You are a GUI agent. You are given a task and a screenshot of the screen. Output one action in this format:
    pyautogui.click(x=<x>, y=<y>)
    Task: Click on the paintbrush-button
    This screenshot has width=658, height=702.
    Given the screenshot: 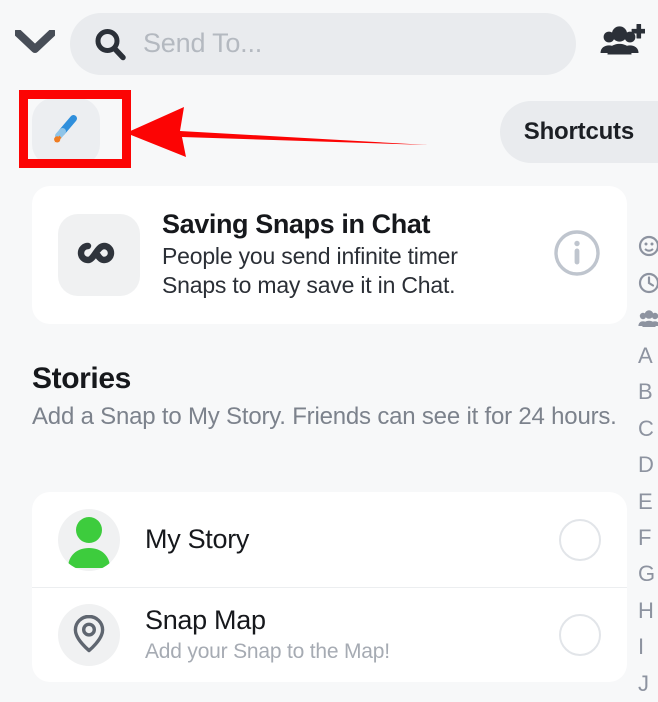 What is the action you would take?
    pyautogui.click(x=66, y=132)
    